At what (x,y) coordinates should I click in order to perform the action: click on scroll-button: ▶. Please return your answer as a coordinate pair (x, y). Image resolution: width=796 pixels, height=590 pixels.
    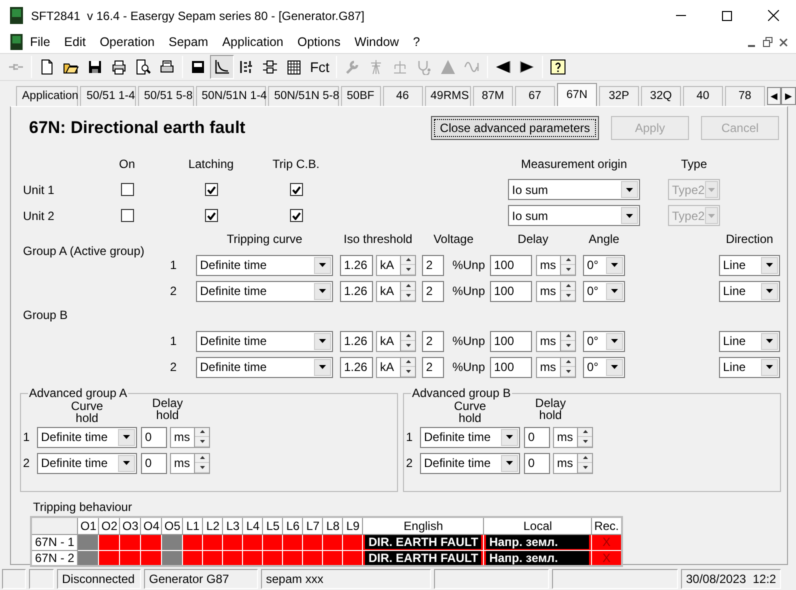
    Looking at the image, I should click on (788, 96).